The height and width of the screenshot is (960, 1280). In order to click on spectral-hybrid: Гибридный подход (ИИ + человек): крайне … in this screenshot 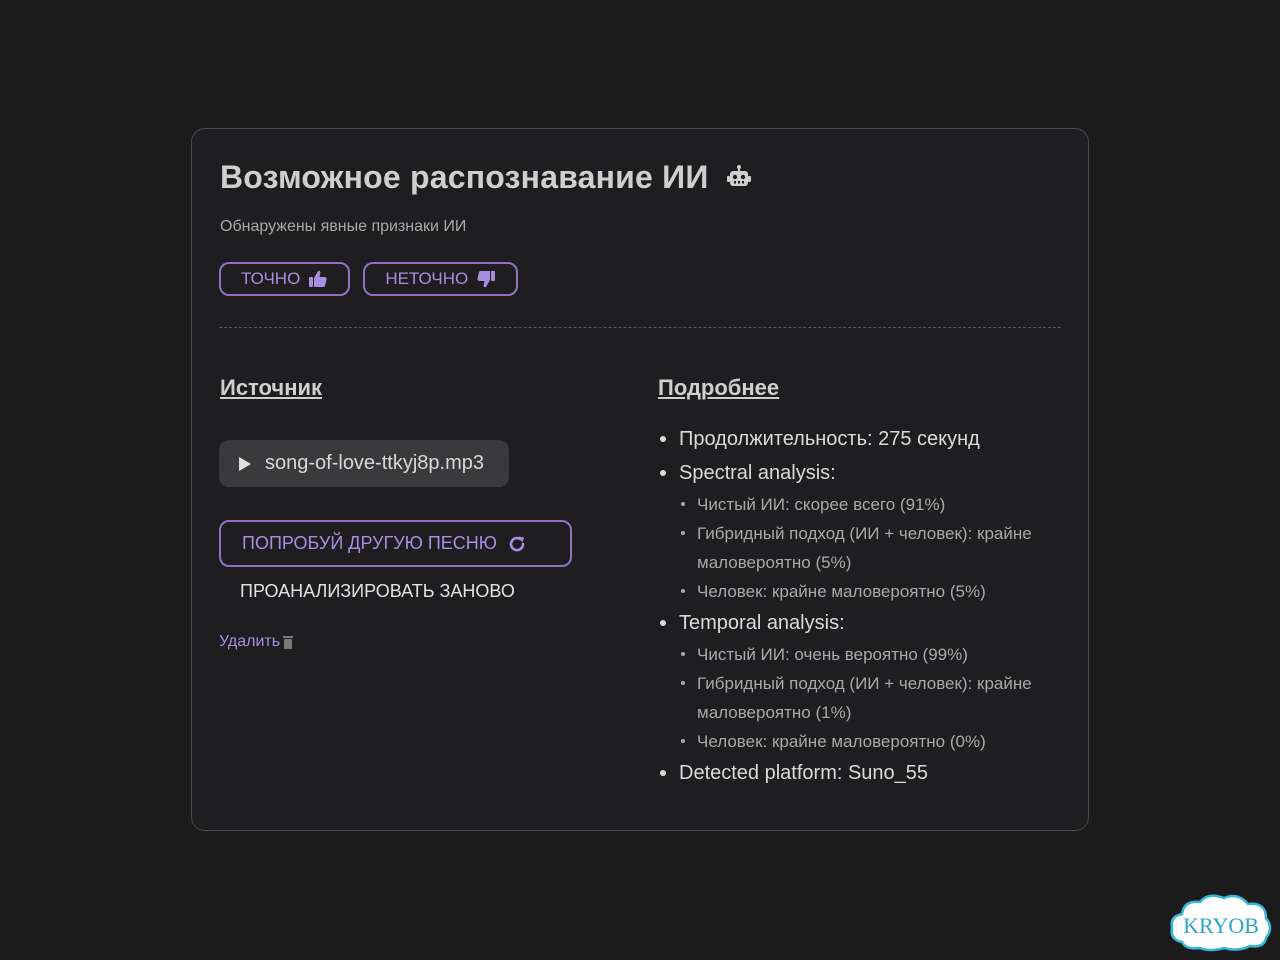, I will do `click(863, 548)`.